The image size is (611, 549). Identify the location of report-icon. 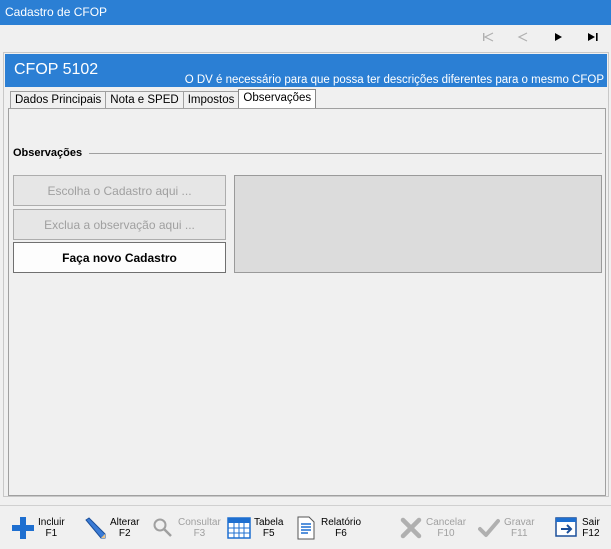
(306, 528).